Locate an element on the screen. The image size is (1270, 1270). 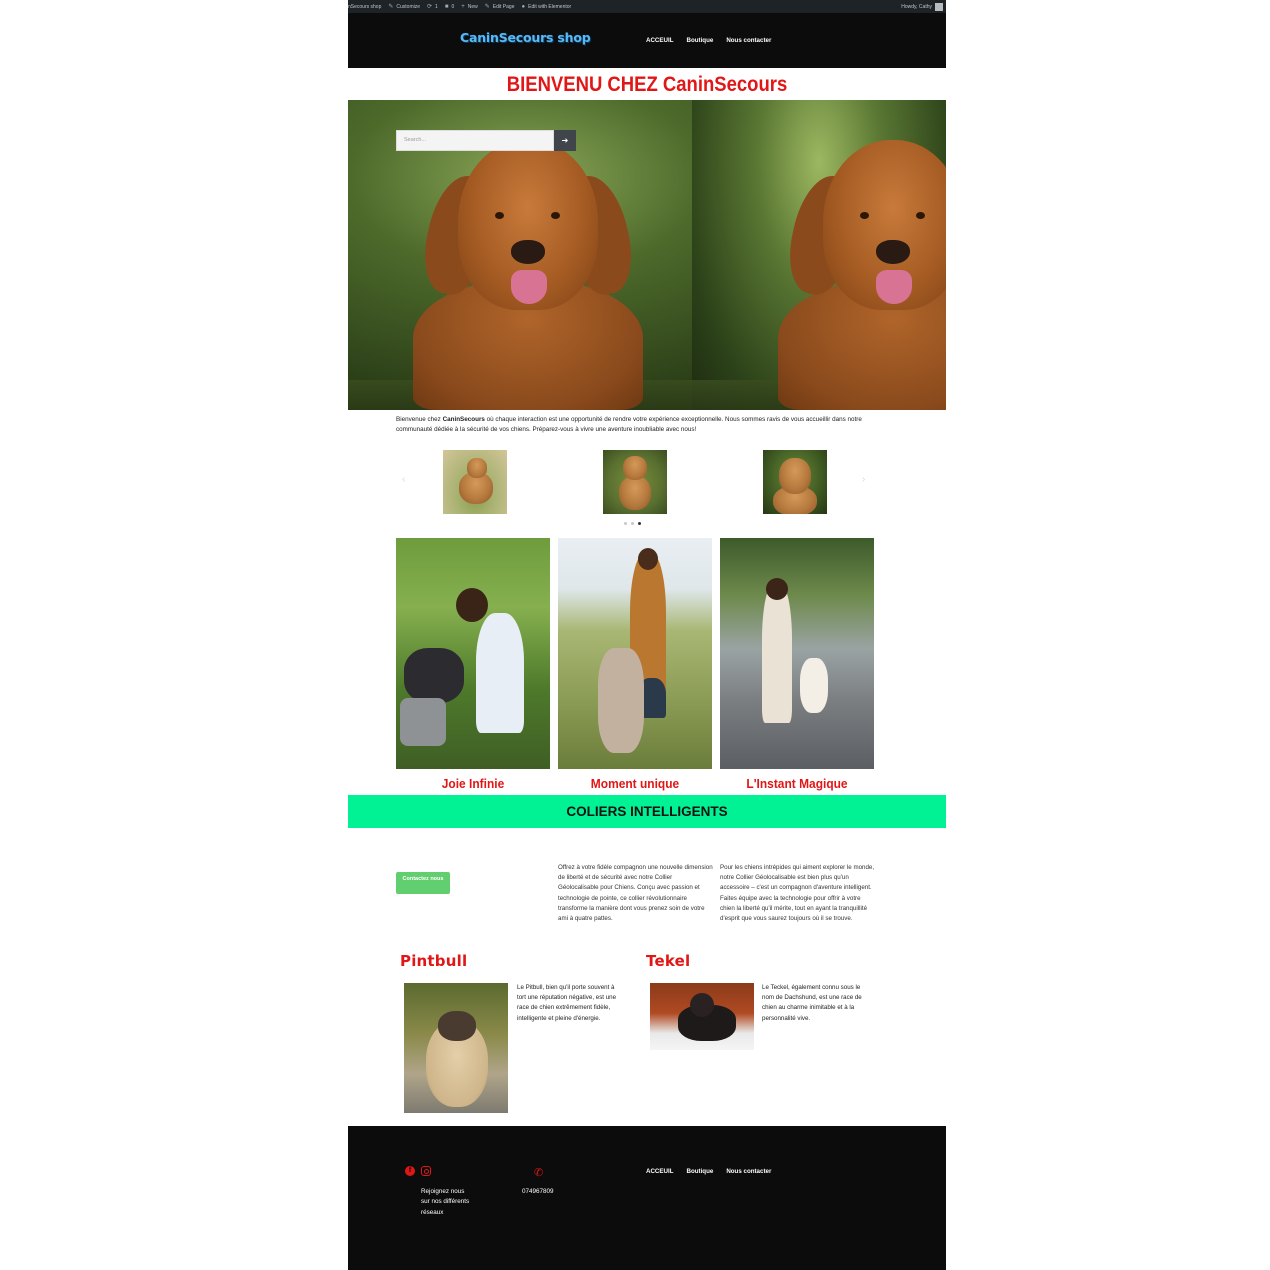
gallery-photo-man-with-dog is located at coordinates (635, 653).